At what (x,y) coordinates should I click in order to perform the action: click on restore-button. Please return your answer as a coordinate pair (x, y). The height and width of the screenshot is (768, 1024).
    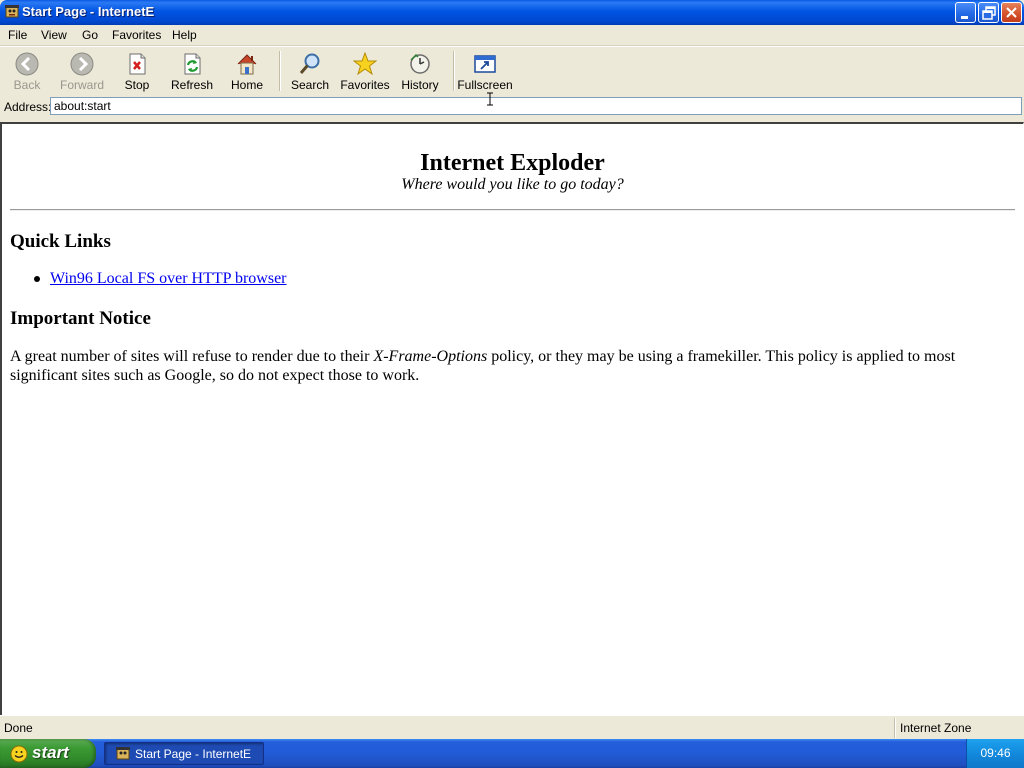
    Looking at the image, I should click on (988, 12).